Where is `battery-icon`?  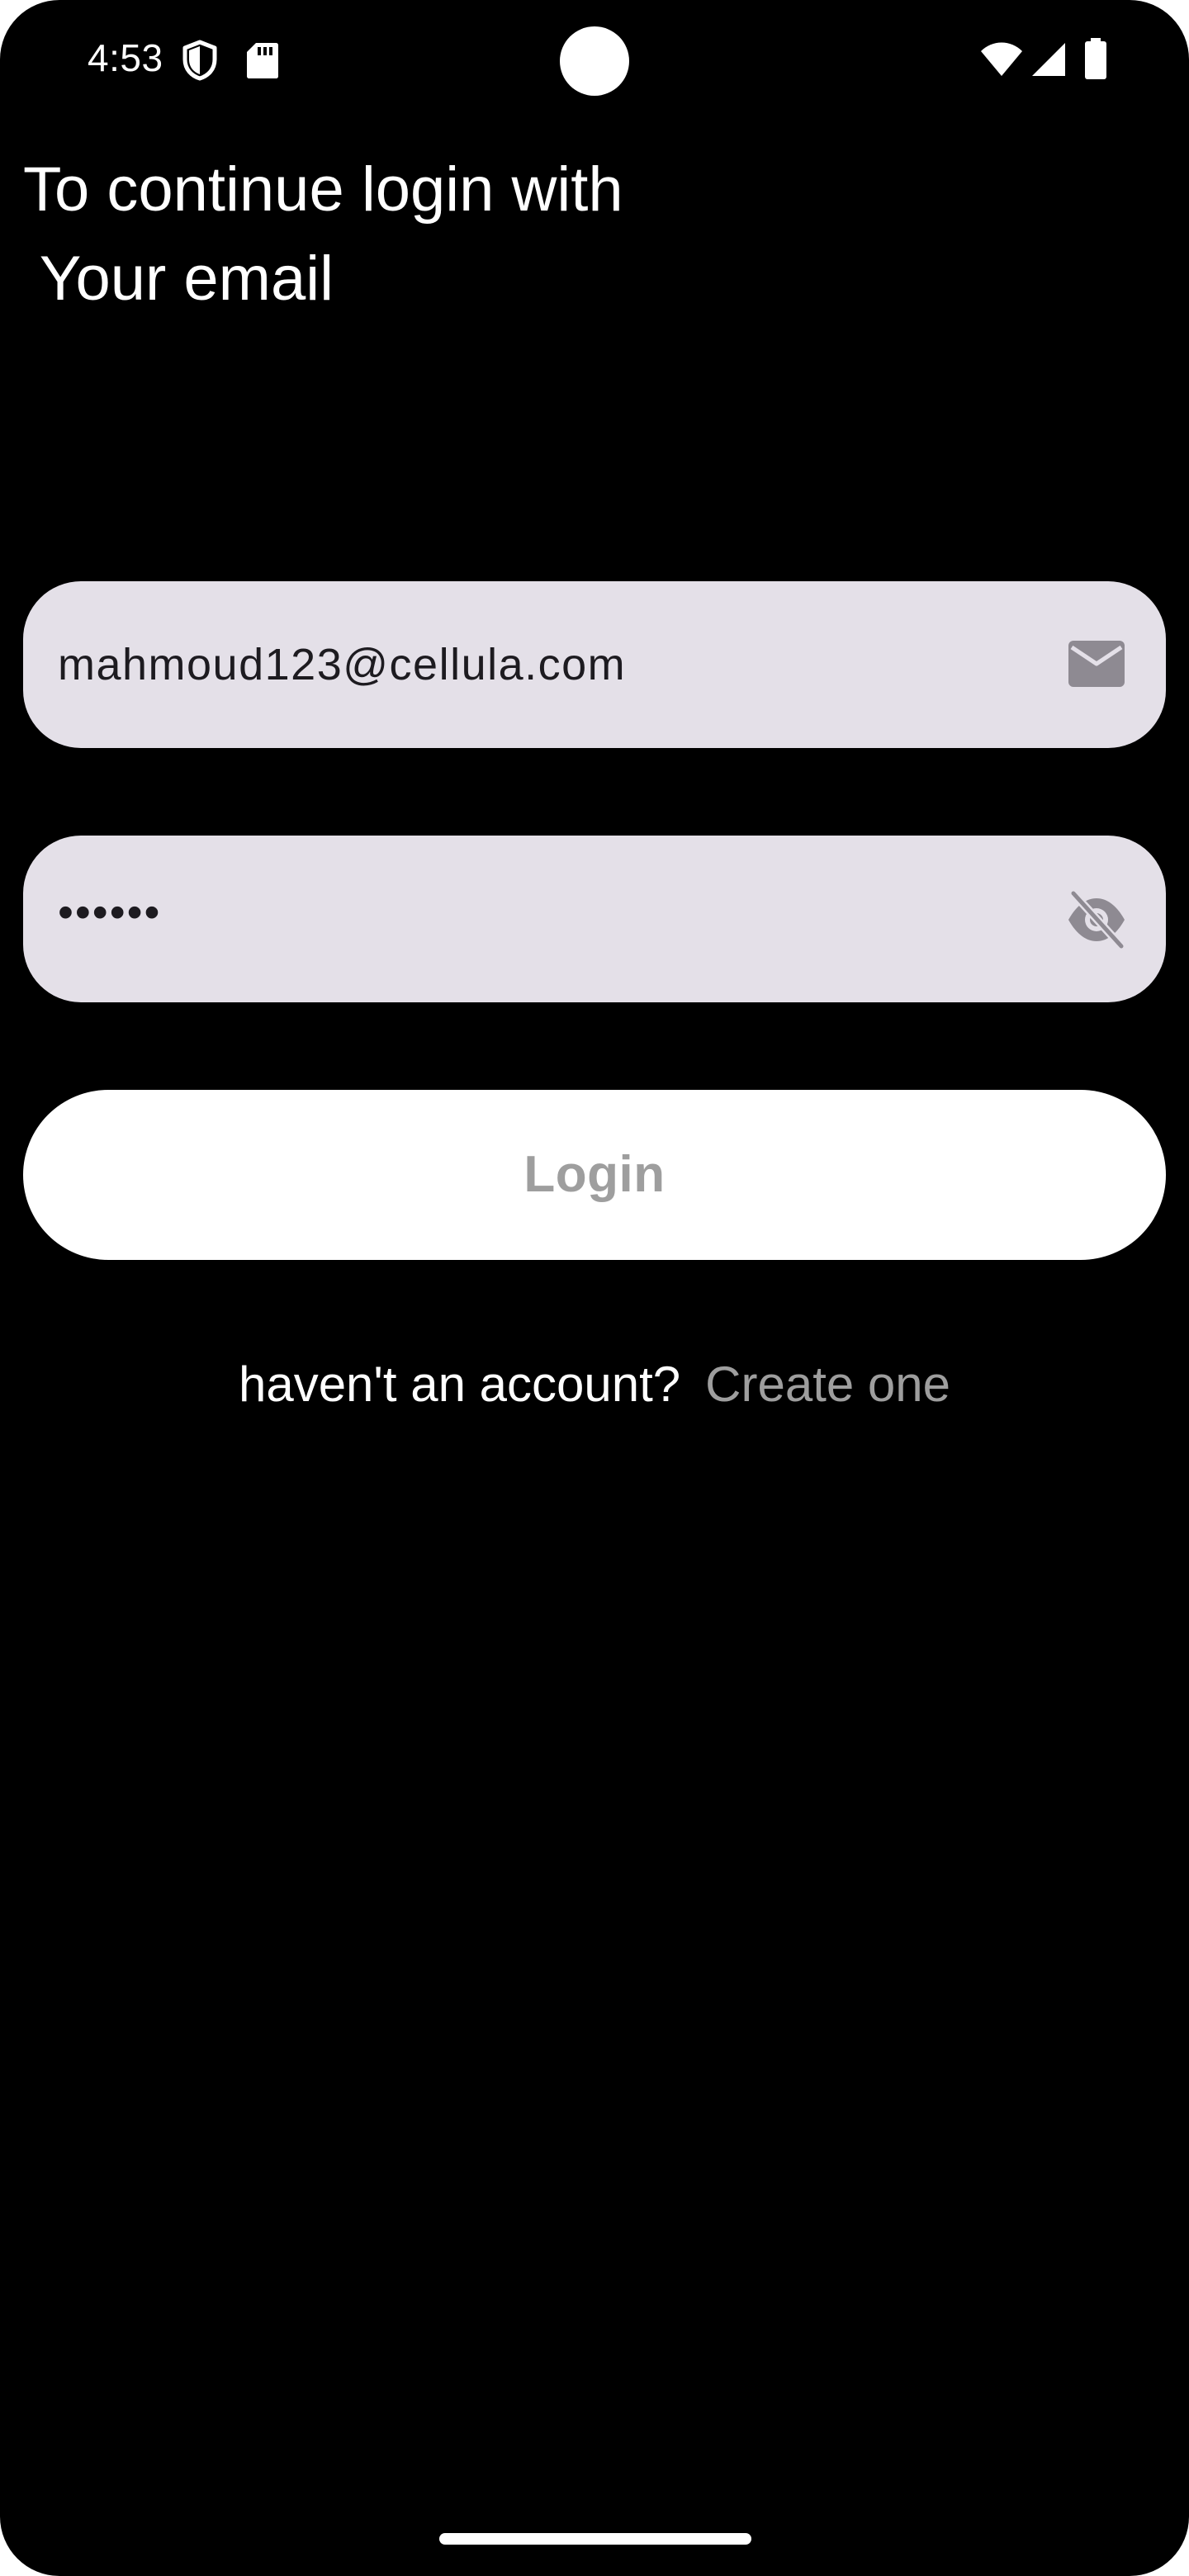 battery-icon is located at coordinates (1095, 58).